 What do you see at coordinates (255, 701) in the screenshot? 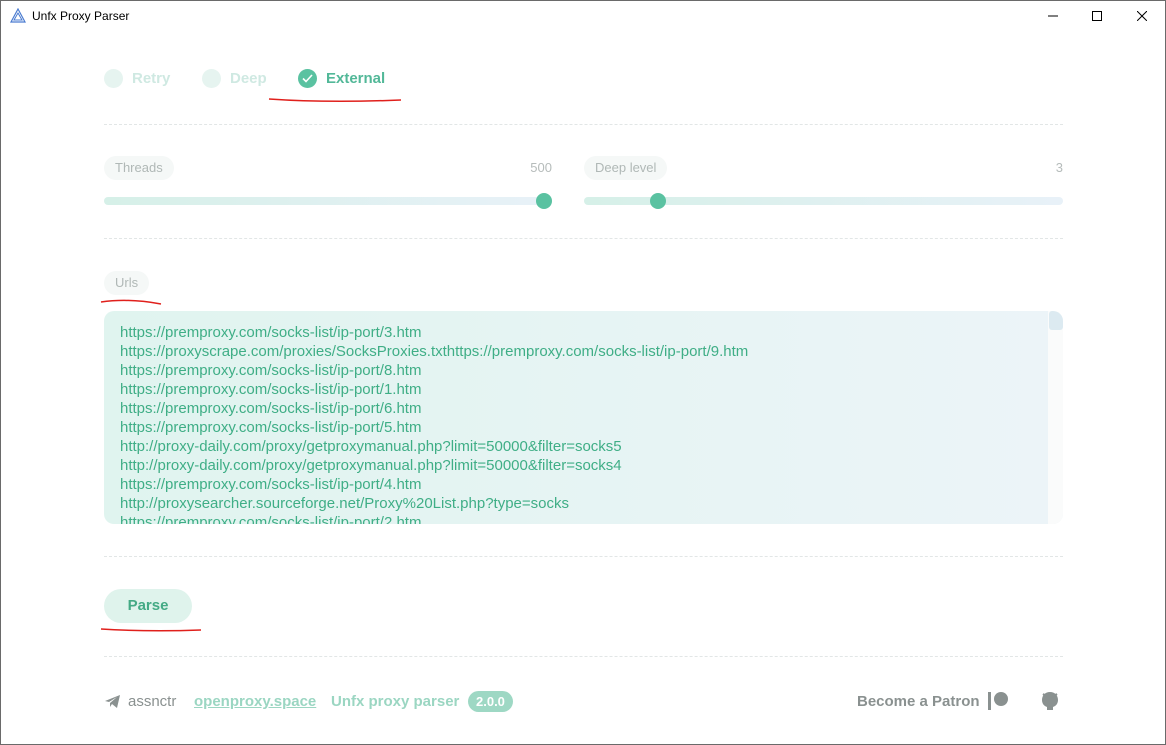
I see `site-link: openproxy.space` at bounding box center [255, 701].